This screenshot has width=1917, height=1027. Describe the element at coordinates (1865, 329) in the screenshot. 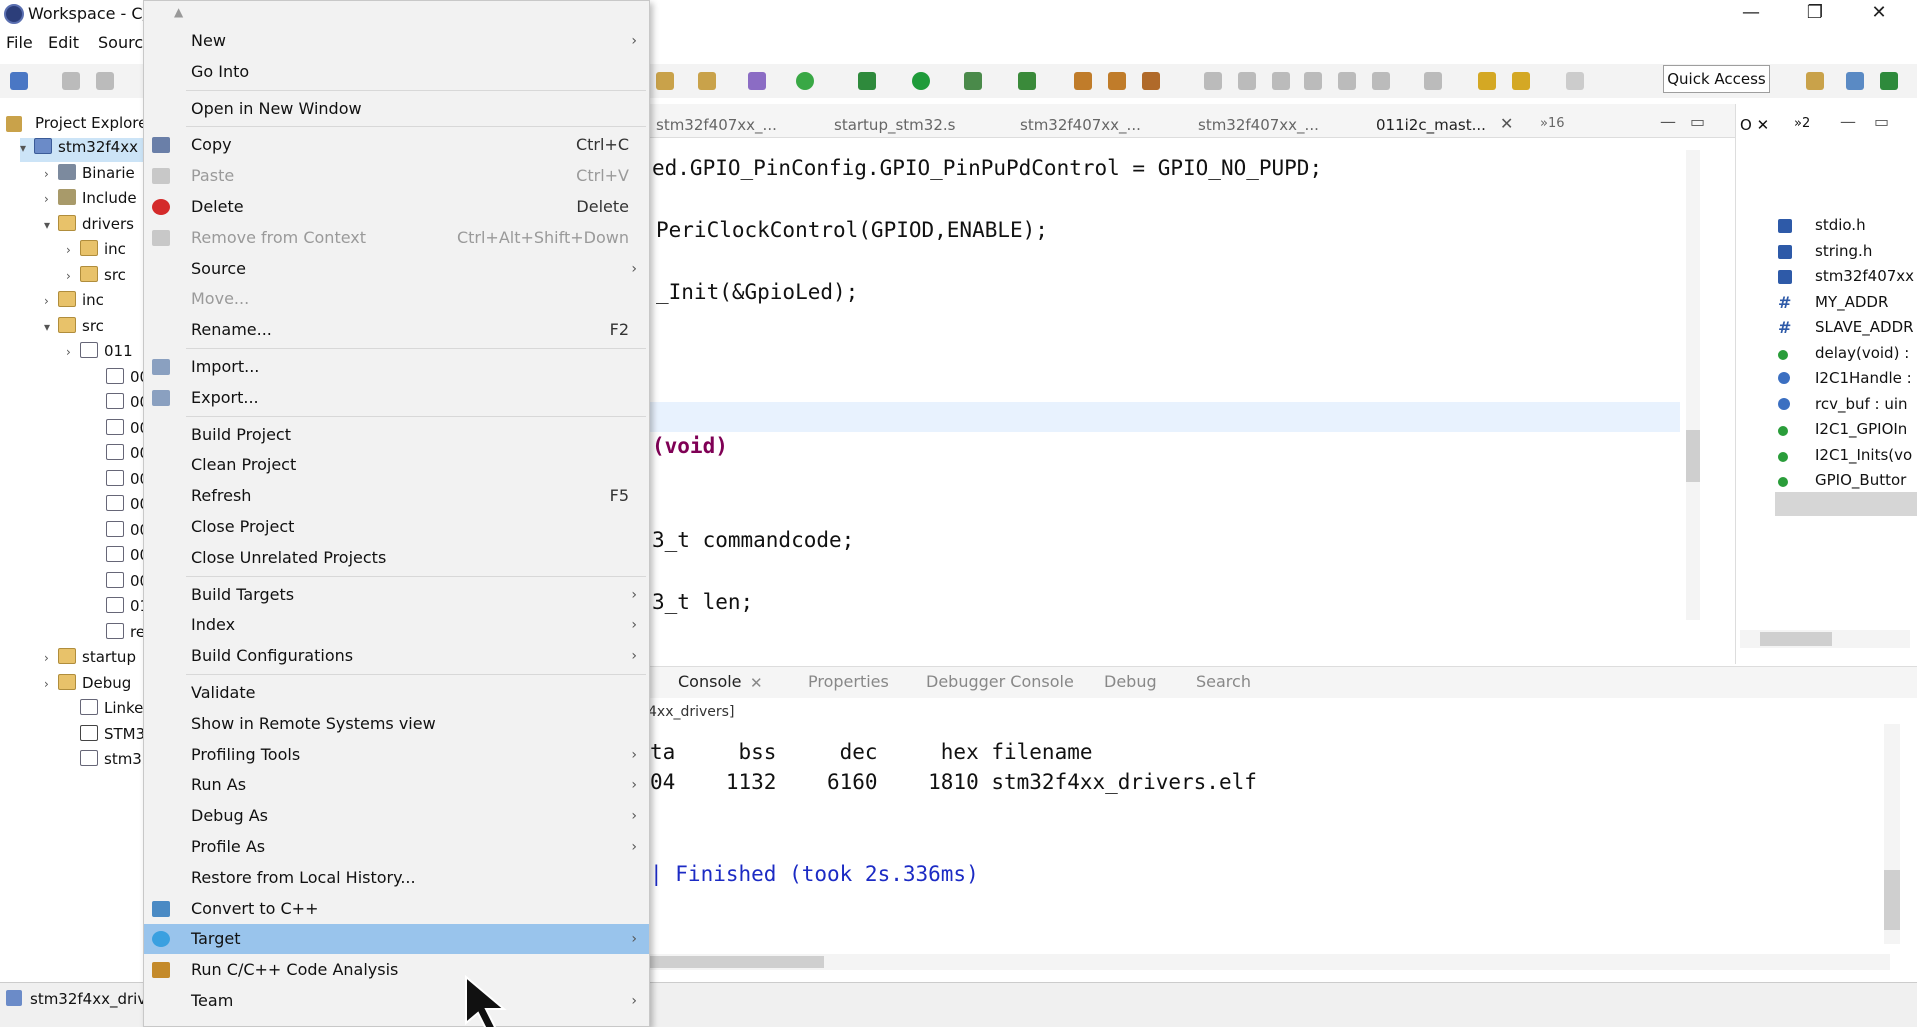

I see `outline-item: SLAVE_ADDR` at that location.